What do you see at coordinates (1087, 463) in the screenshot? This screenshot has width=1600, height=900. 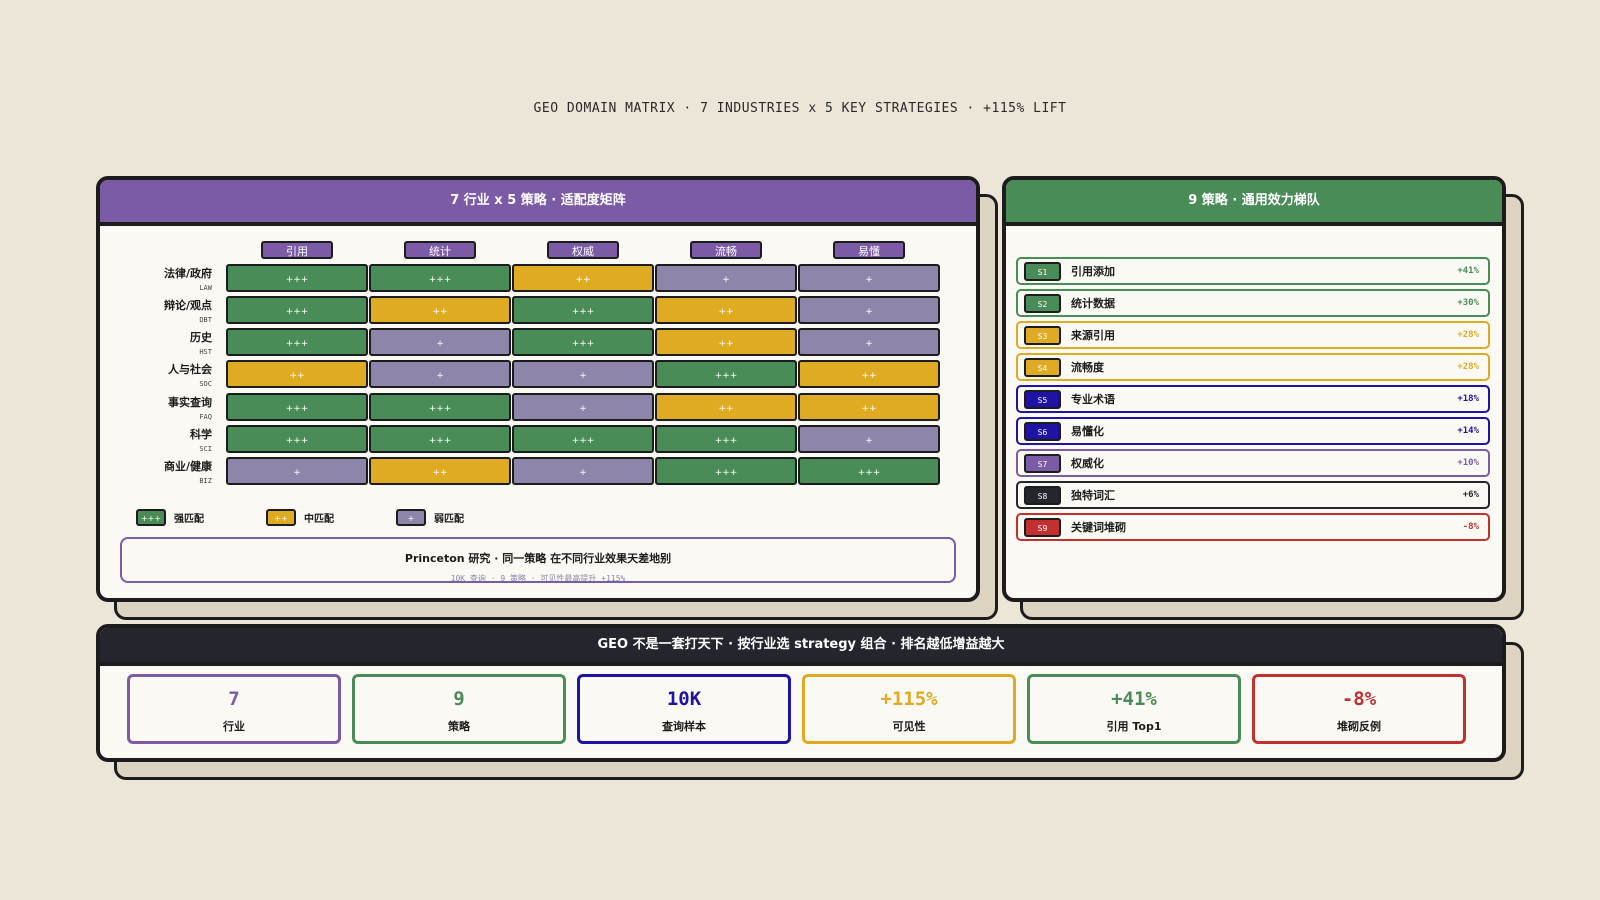 I see `strategy-name: 权威化` at bounding box center [1087, 463].